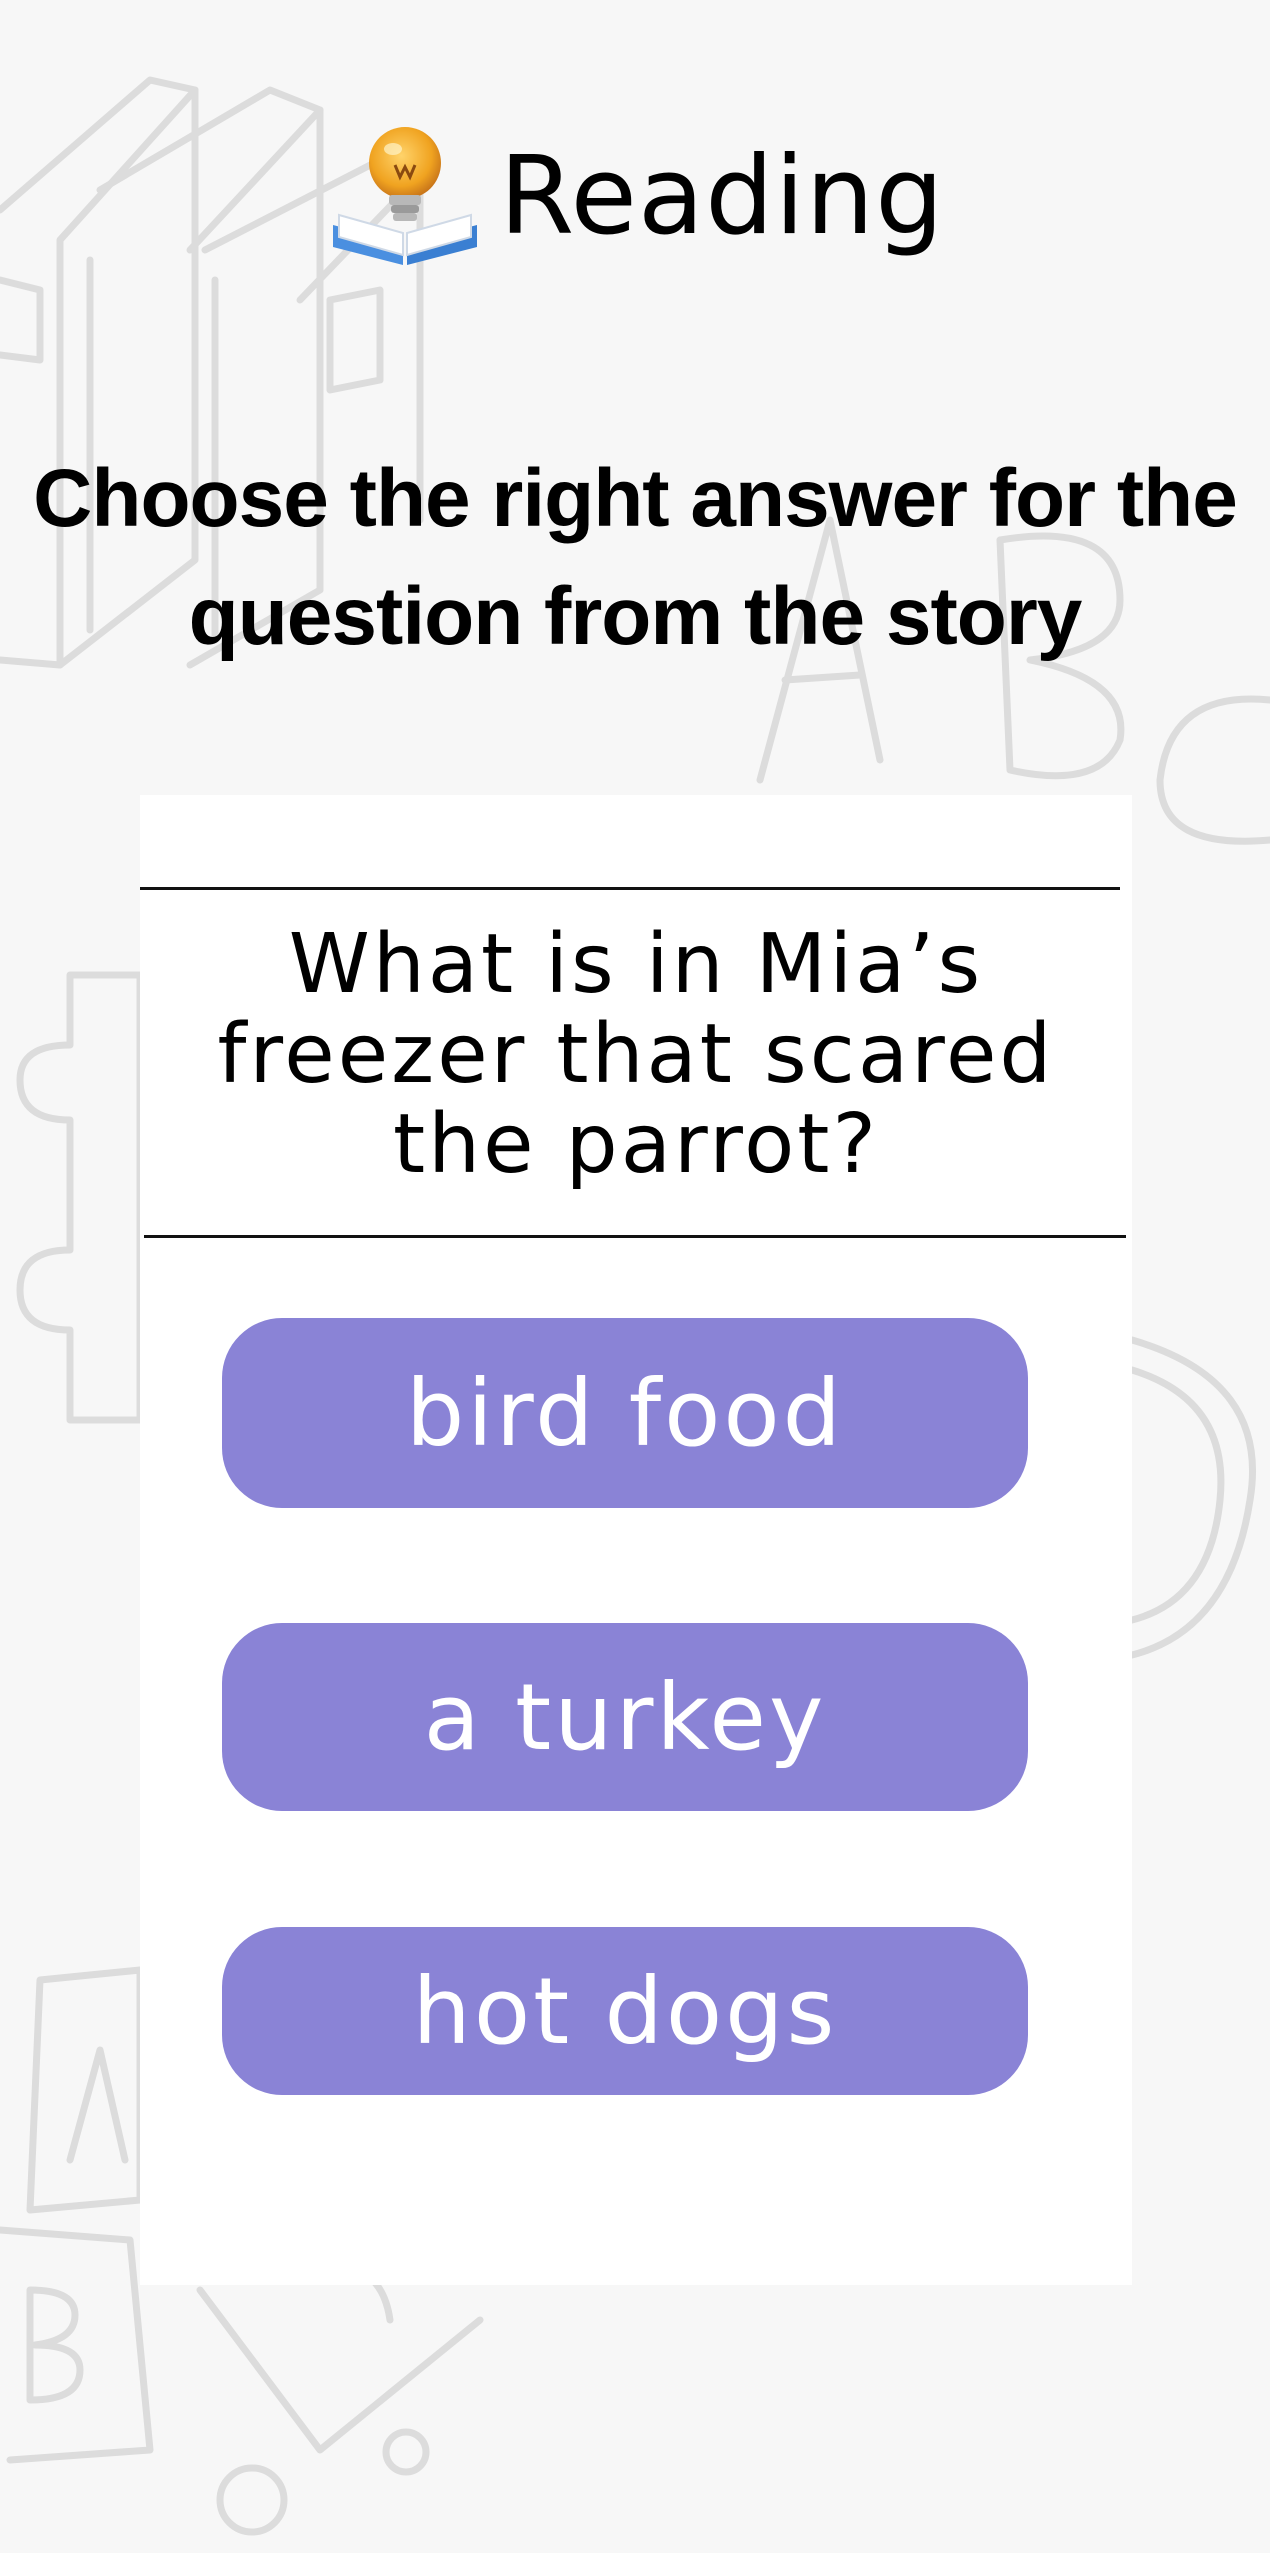 The width and height of the screenshot is (1270, 2553). I want to click on question-line-1: What is in Mia’s, so click(636, 964).